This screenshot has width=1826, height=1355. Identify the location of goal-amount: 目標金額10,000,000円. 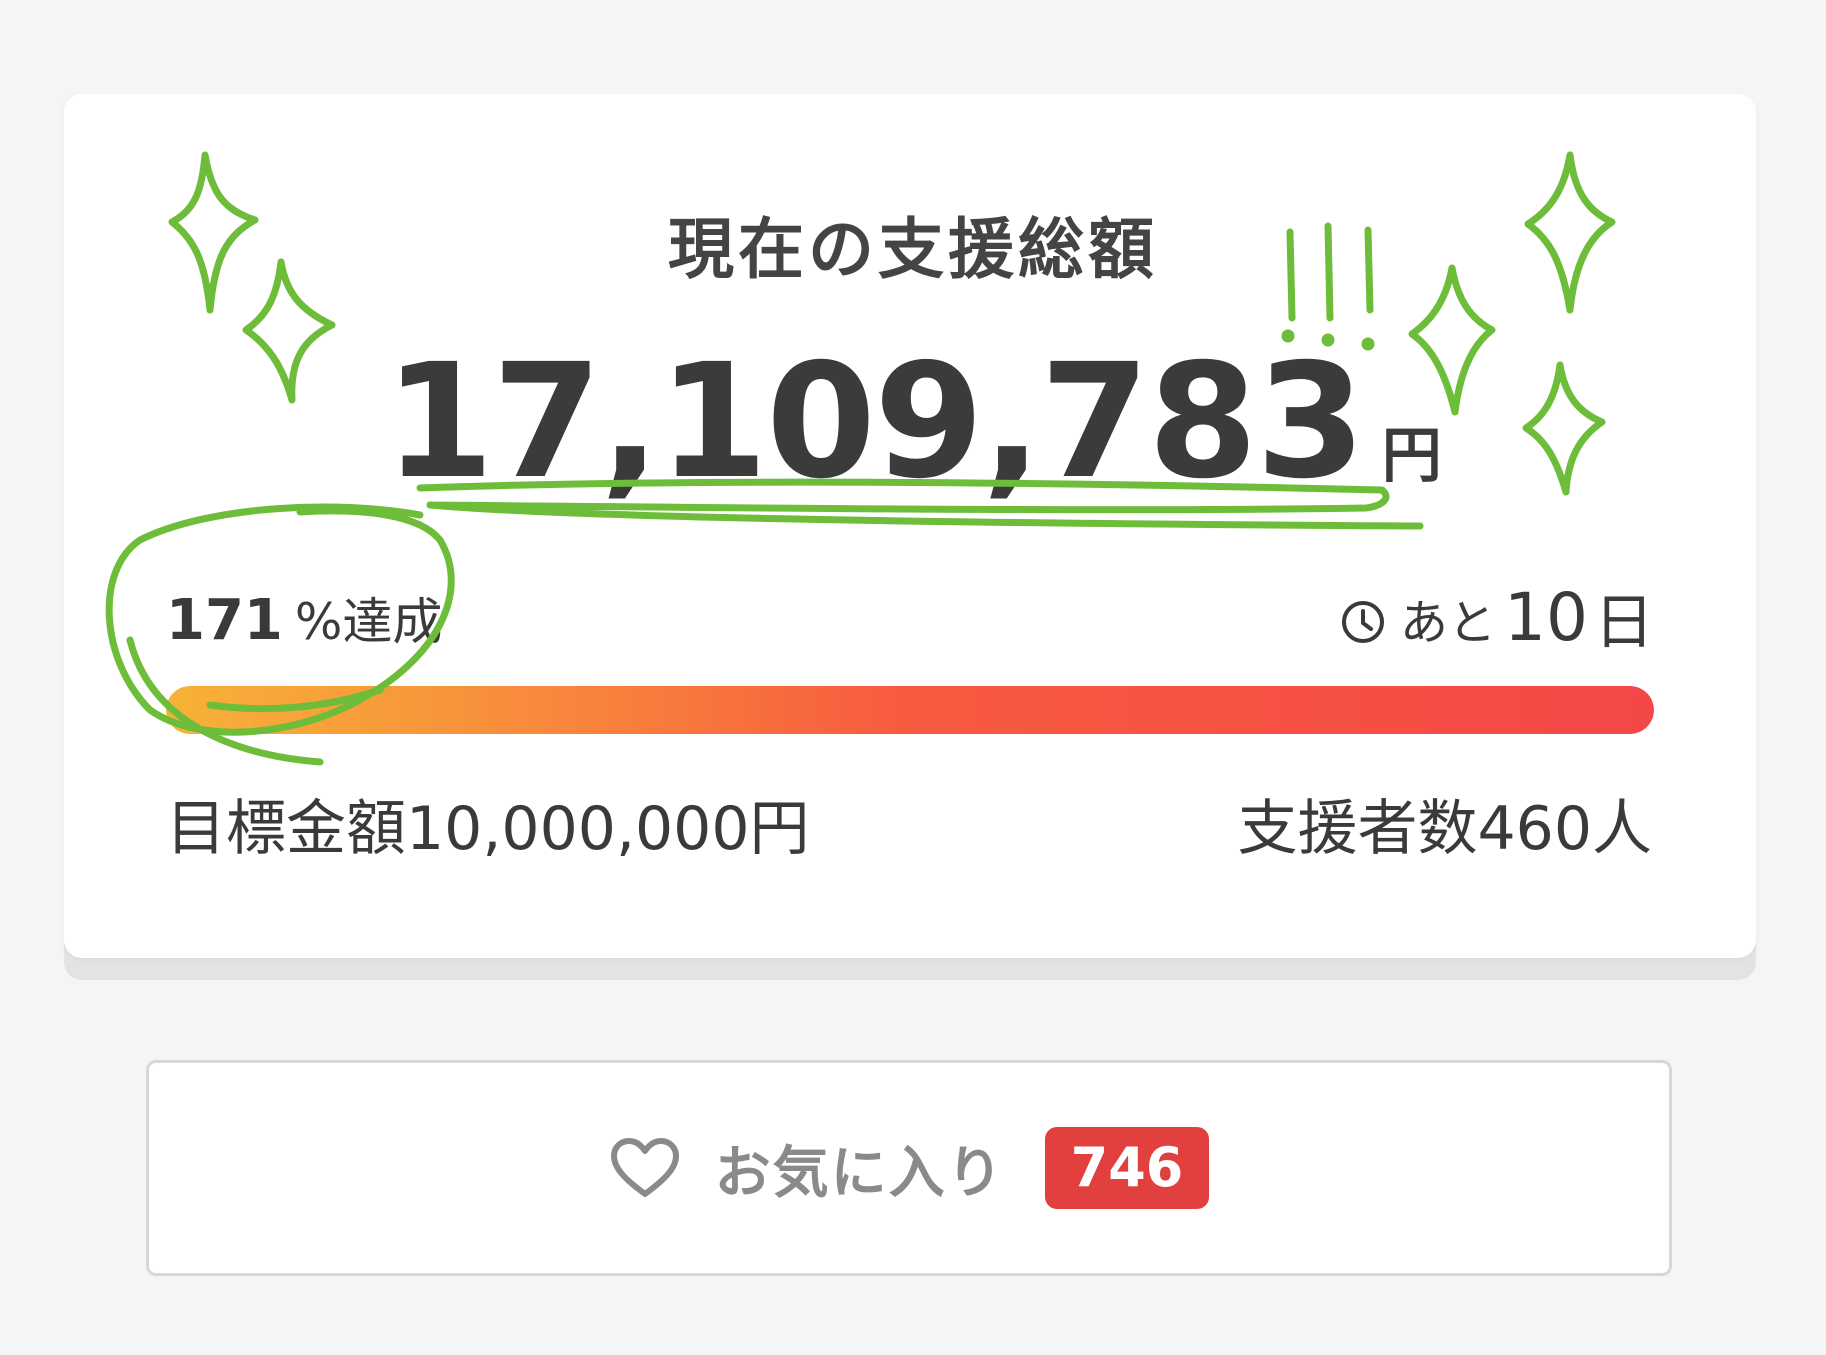
(488, 829).